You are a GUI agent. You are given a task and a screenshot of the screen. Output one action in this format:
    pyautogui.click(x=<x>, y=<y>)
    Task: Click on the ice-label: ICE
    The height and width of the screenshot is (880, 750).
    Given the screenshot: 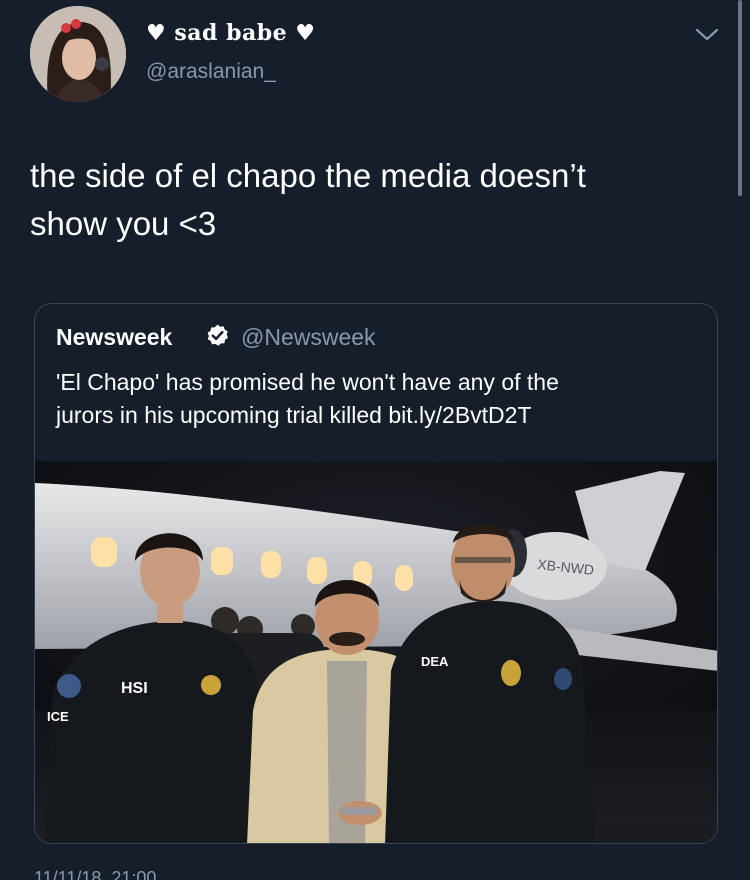 What is the action you would take?
    pyautogui.click(x=58, y=716)
    